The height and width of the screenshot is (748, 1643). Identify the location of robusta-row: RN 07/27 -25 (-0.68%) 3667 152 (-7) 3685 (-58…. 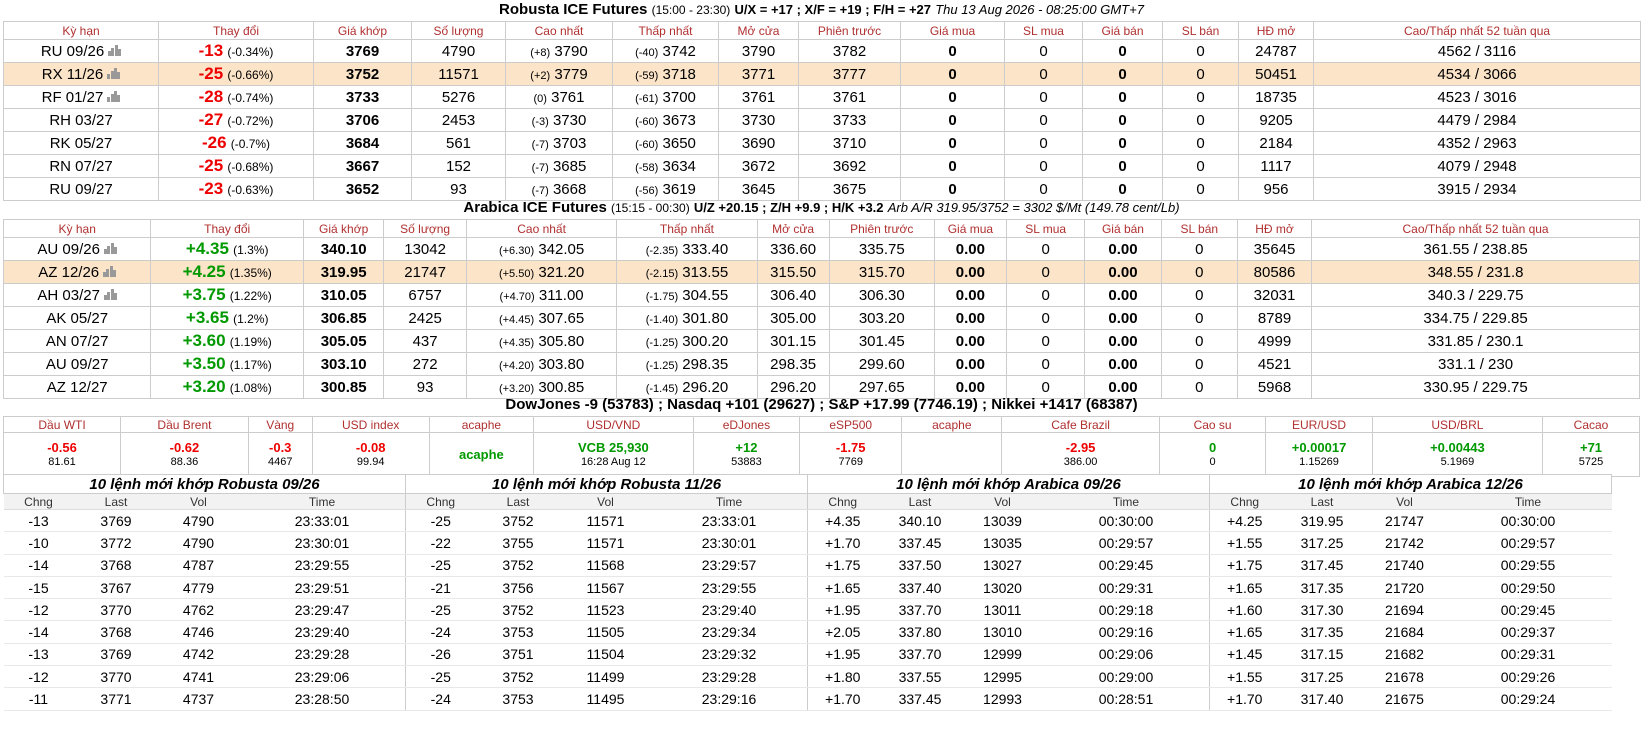
(822, 166).